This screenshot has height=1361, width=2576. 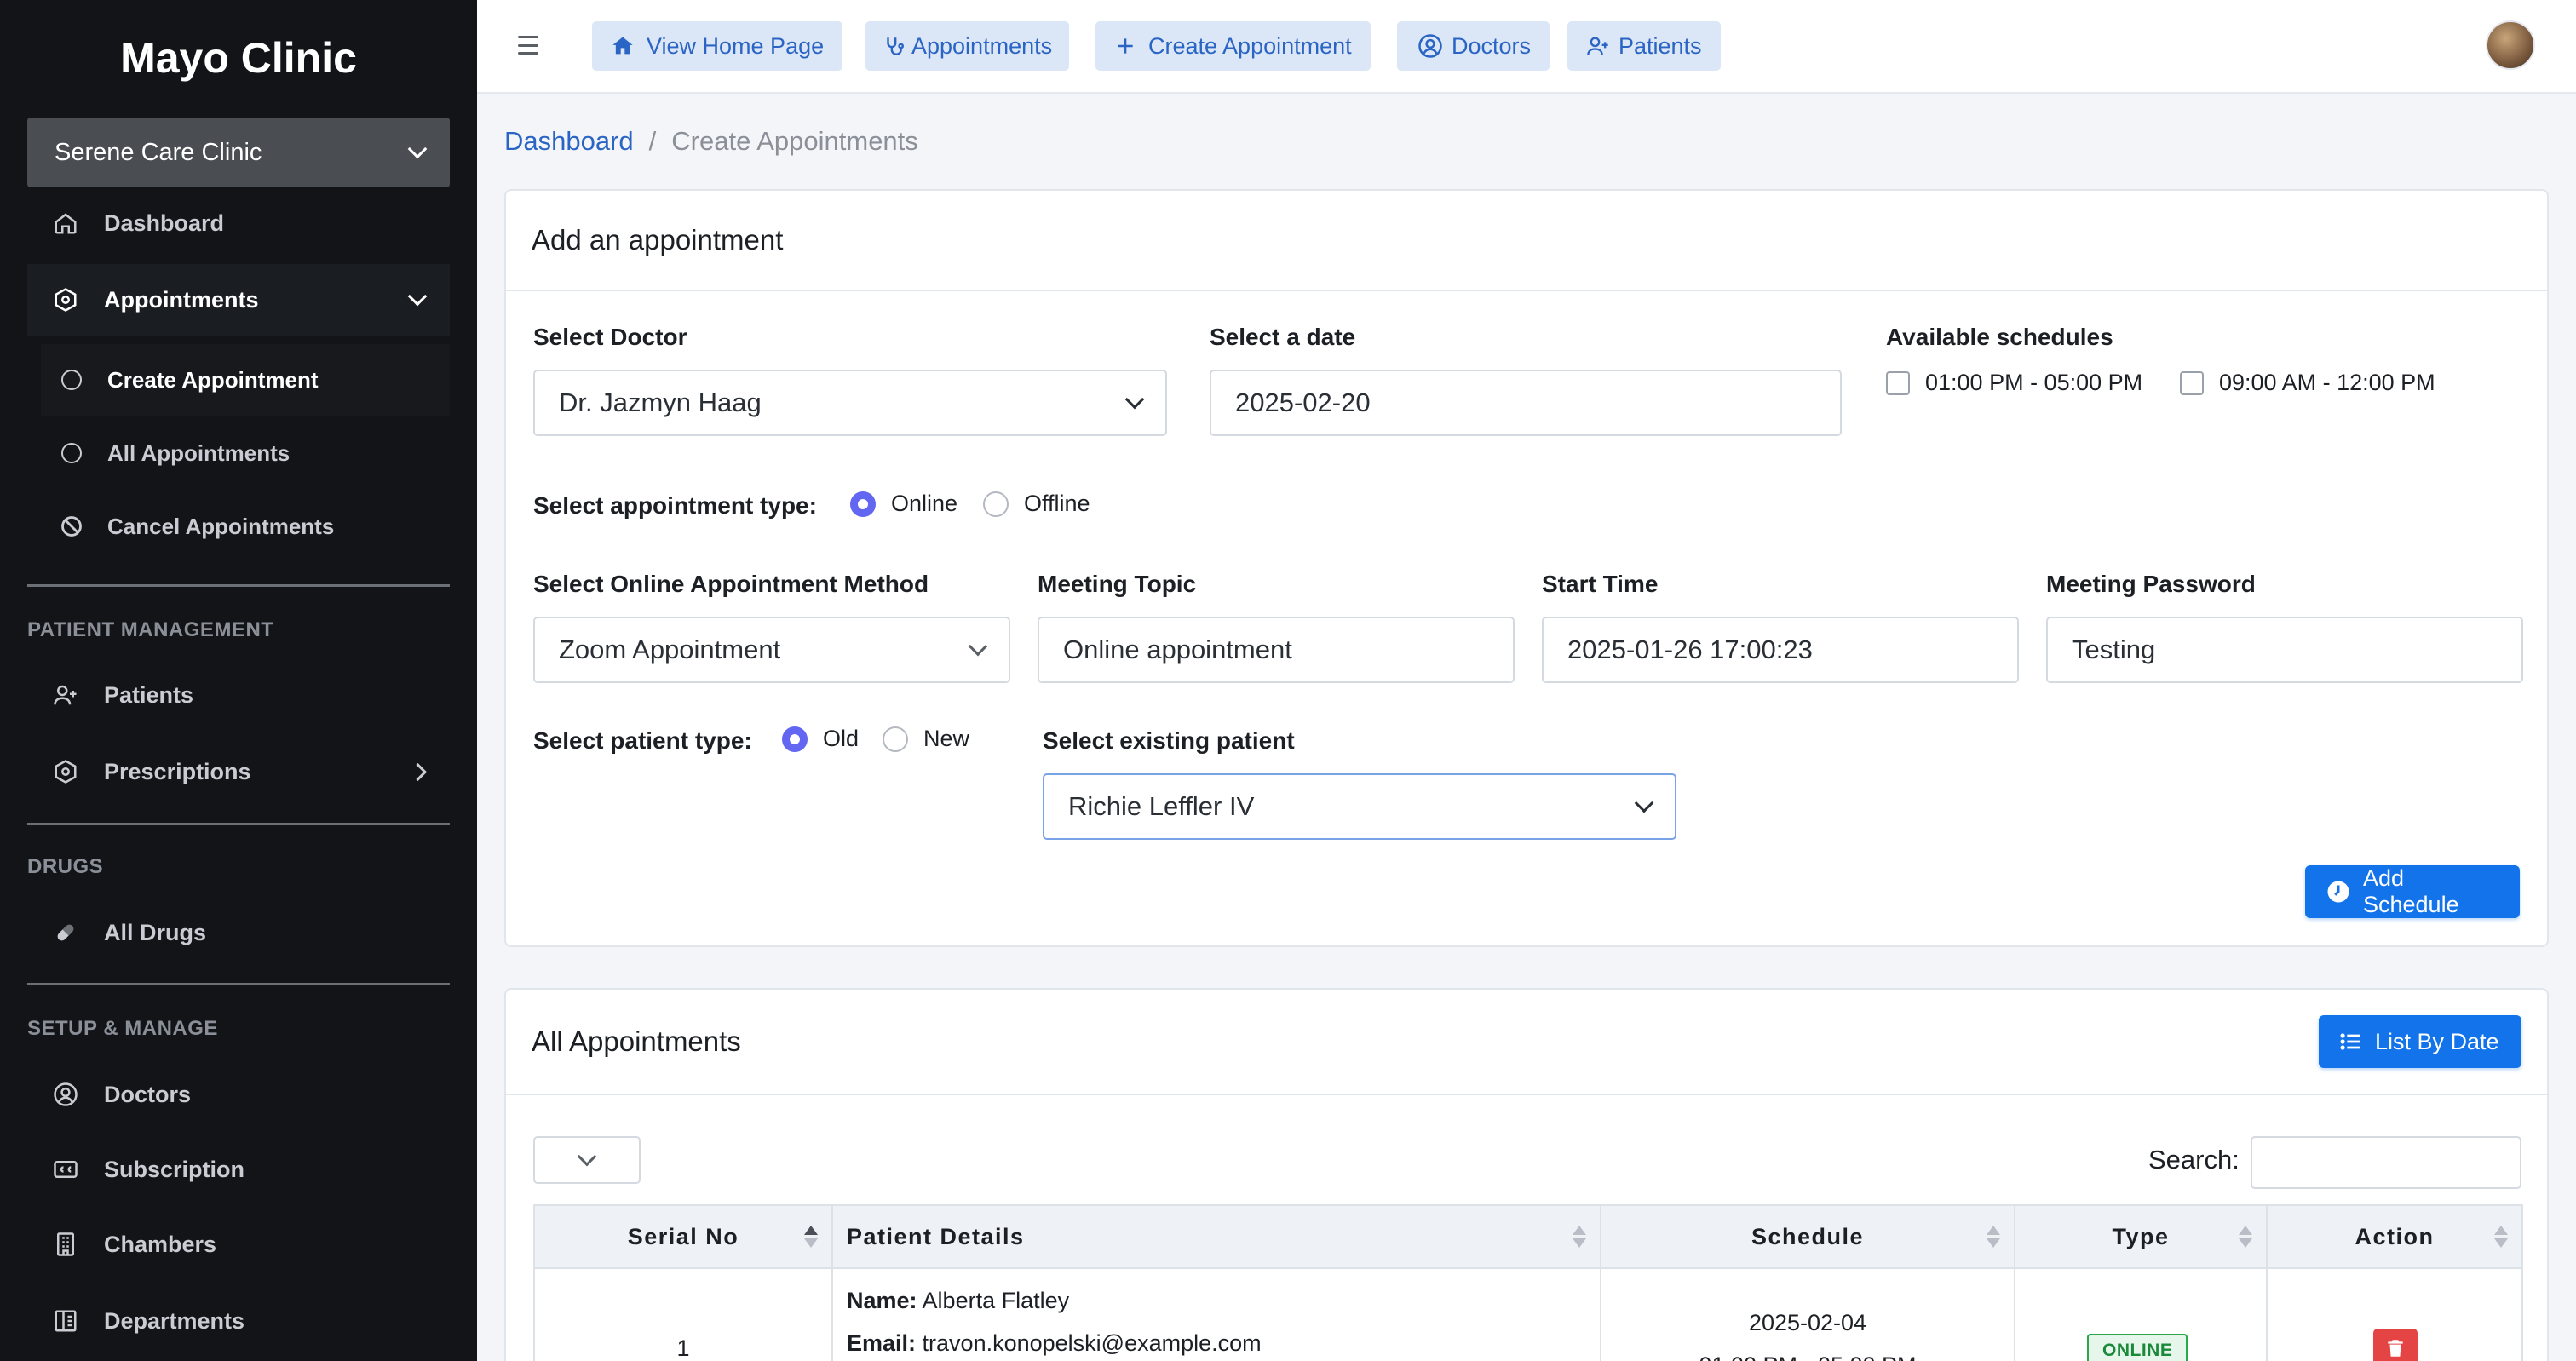 I want to click on chevron-down-icon, so click(x=417, y=296).